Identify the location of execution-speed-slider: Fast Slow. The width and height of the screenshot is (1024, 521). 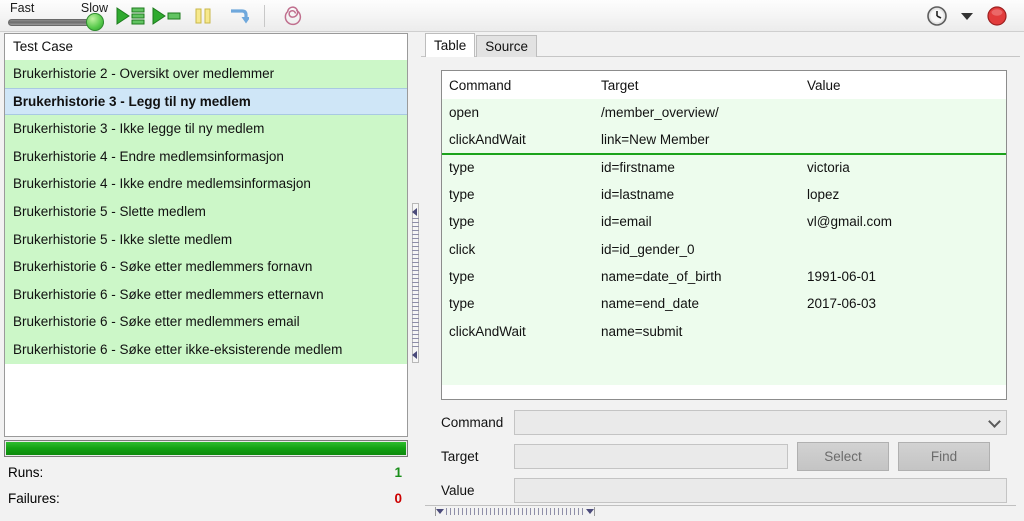
(59, 16).